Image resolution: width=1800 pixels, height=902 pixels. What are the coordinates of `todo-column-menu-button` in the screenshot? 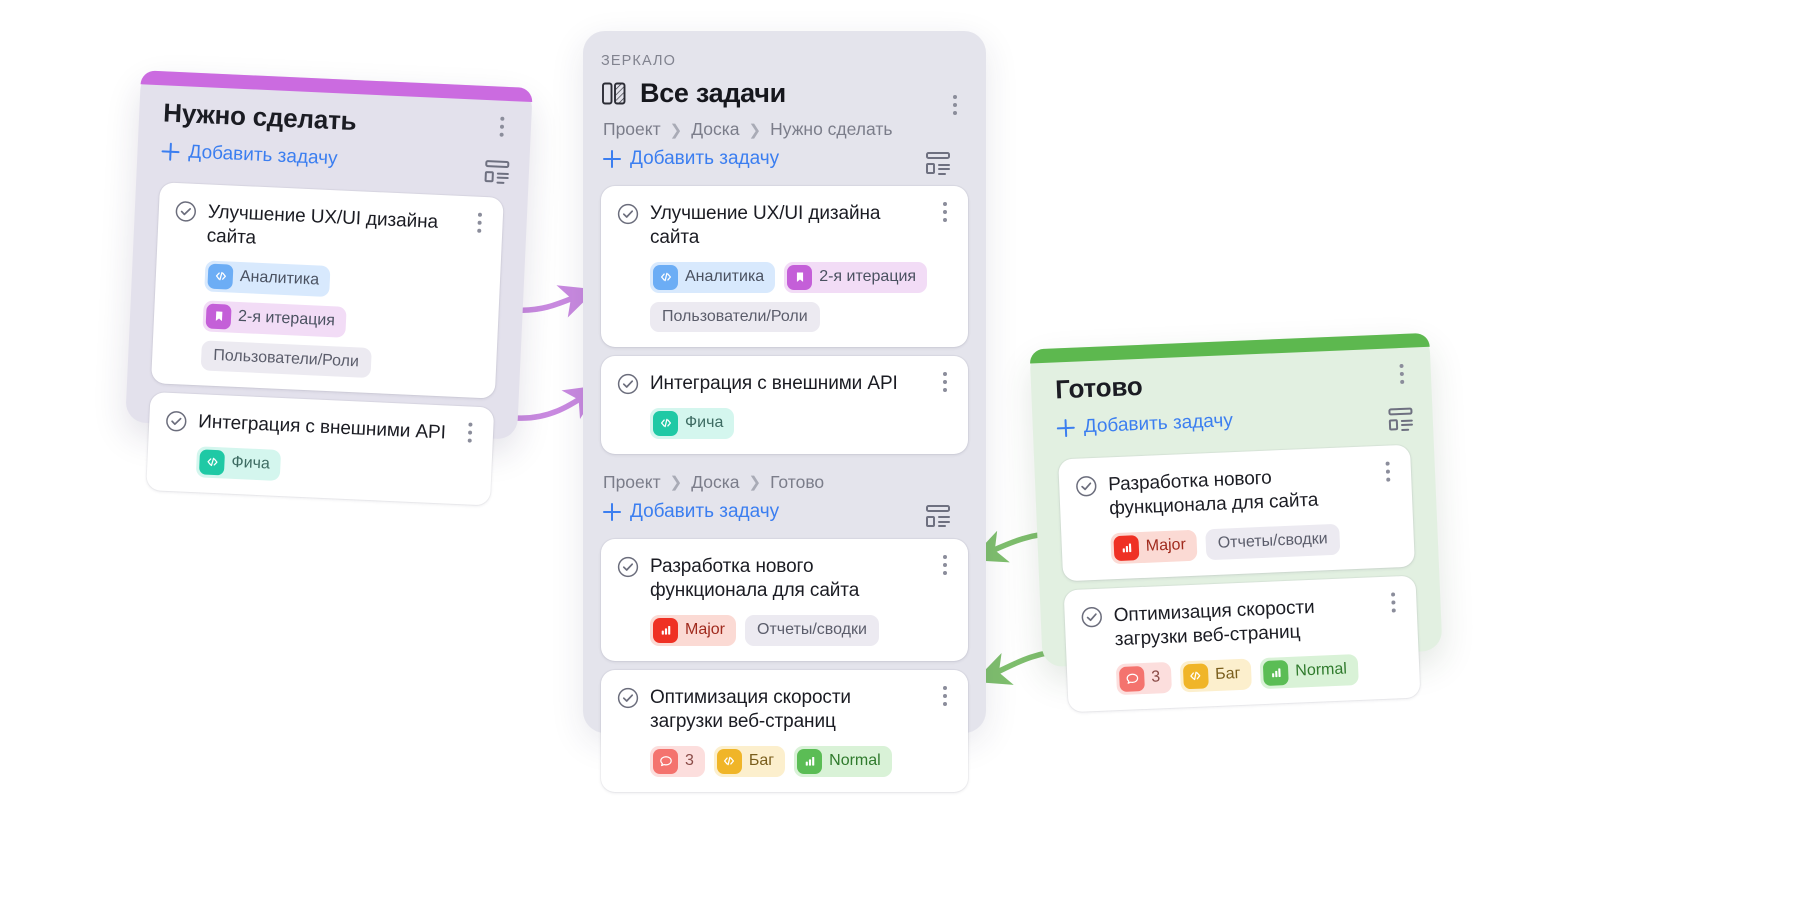 It's located at (501, 127).